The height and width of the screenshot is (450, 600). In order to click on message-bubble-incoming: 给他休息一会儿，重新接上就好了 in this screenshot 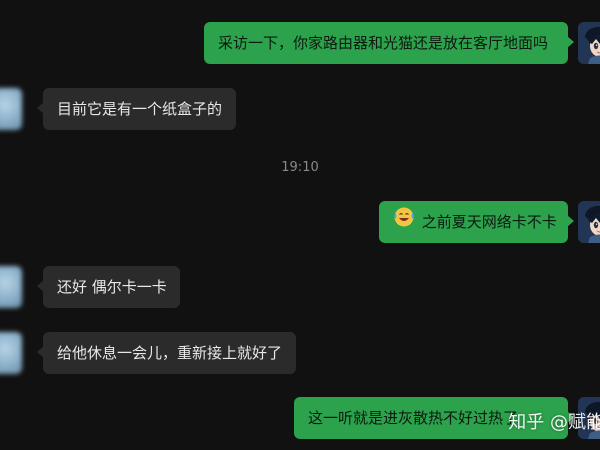, I will do `click(166, 353)`.